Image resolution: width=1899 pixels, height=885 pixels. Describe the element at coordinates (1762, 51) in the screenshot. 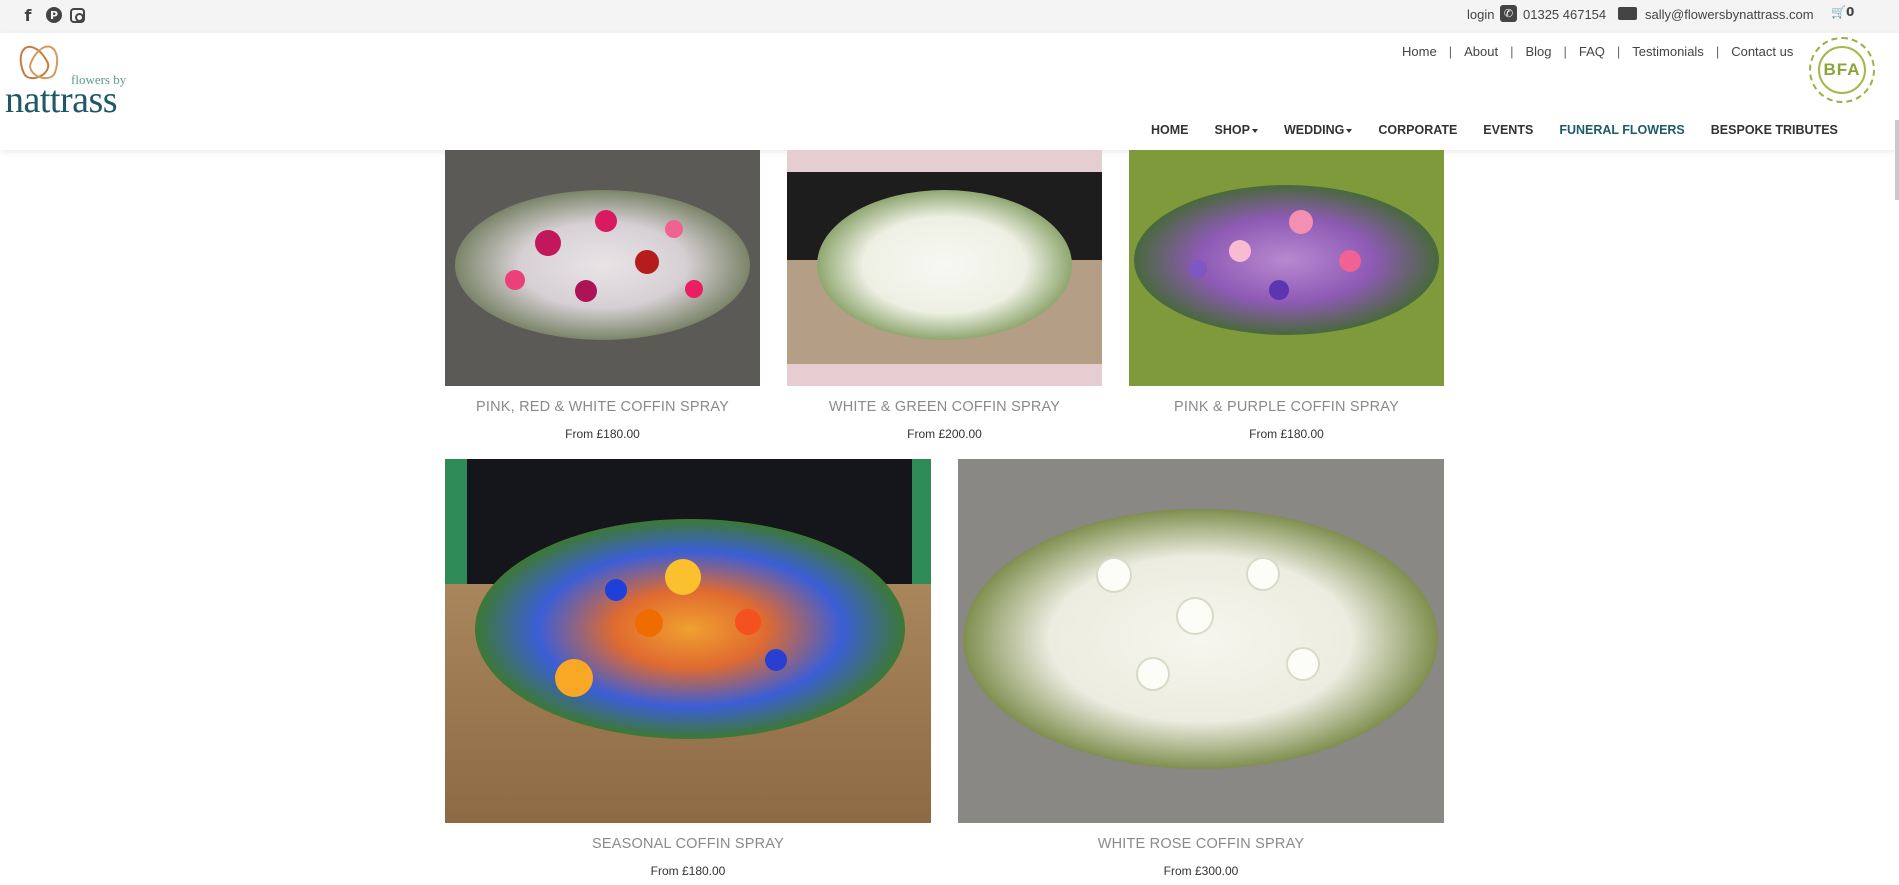

I see `util-nav-contact: Contact us` at that location.